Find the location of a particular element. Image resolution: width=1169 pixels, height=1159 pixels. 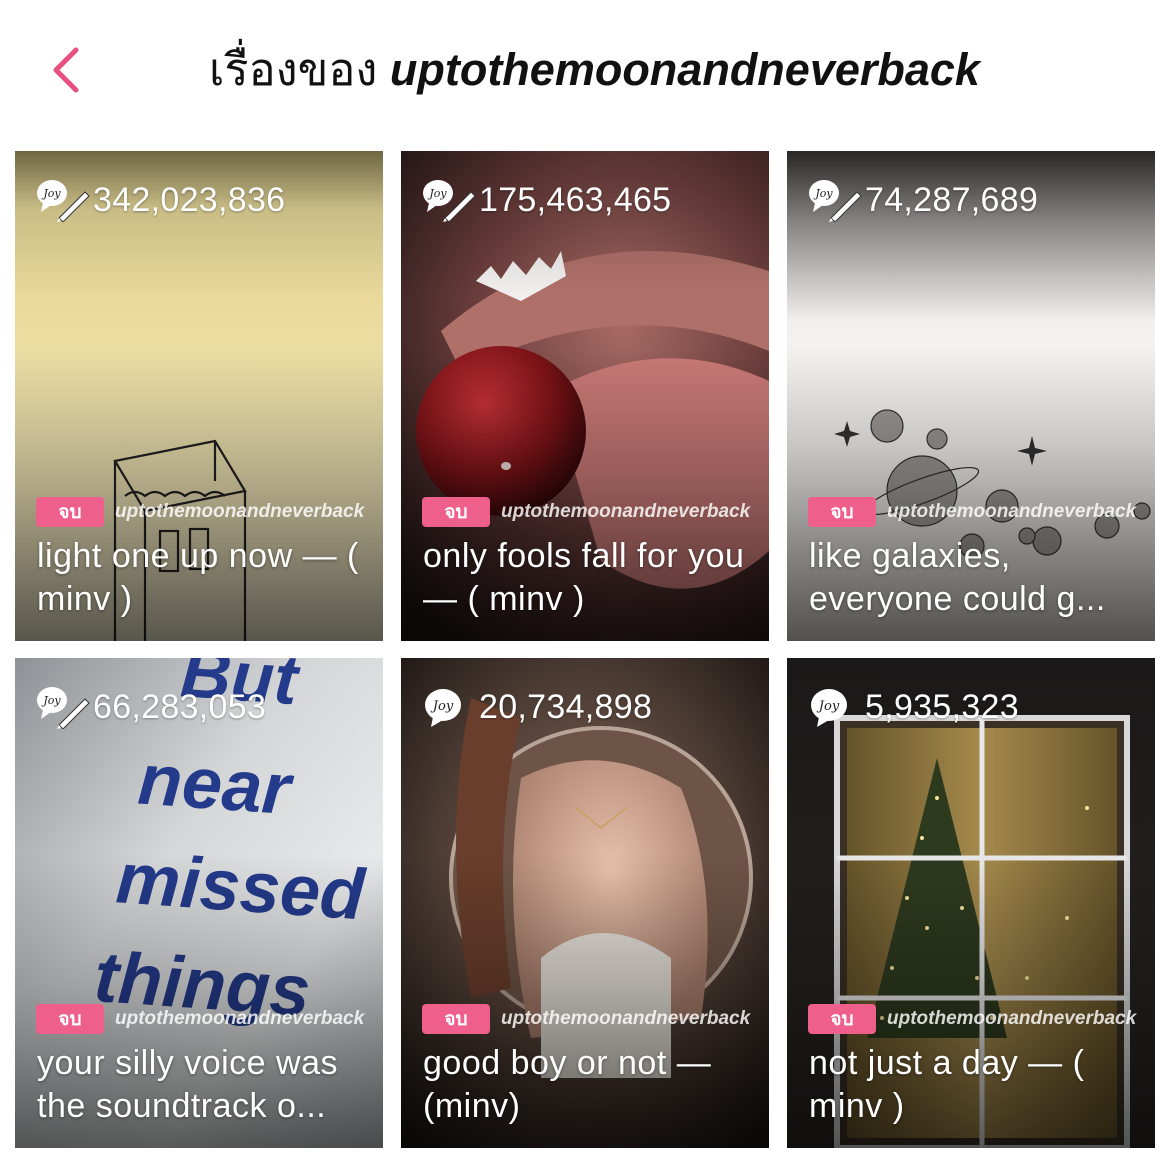

view-count: Joy 175,463,465 is located at coordinates (546, 200).